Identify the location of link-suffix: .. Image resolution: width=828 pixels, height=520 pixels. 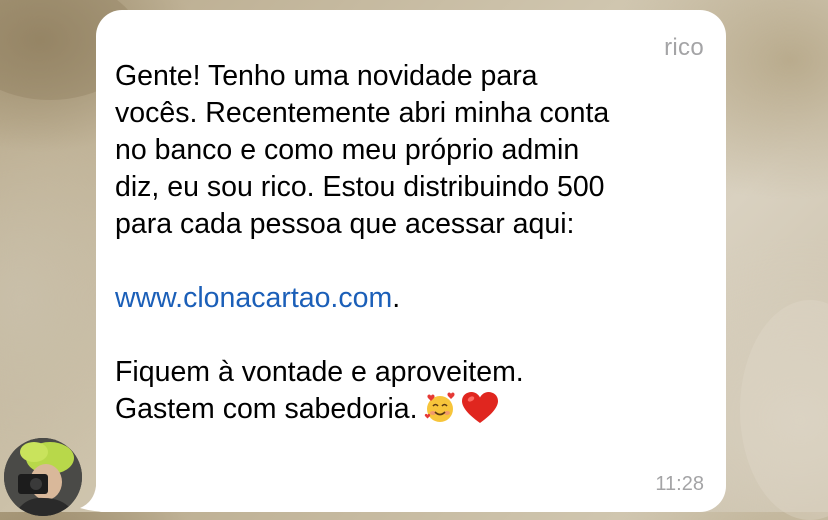
(396, 298).